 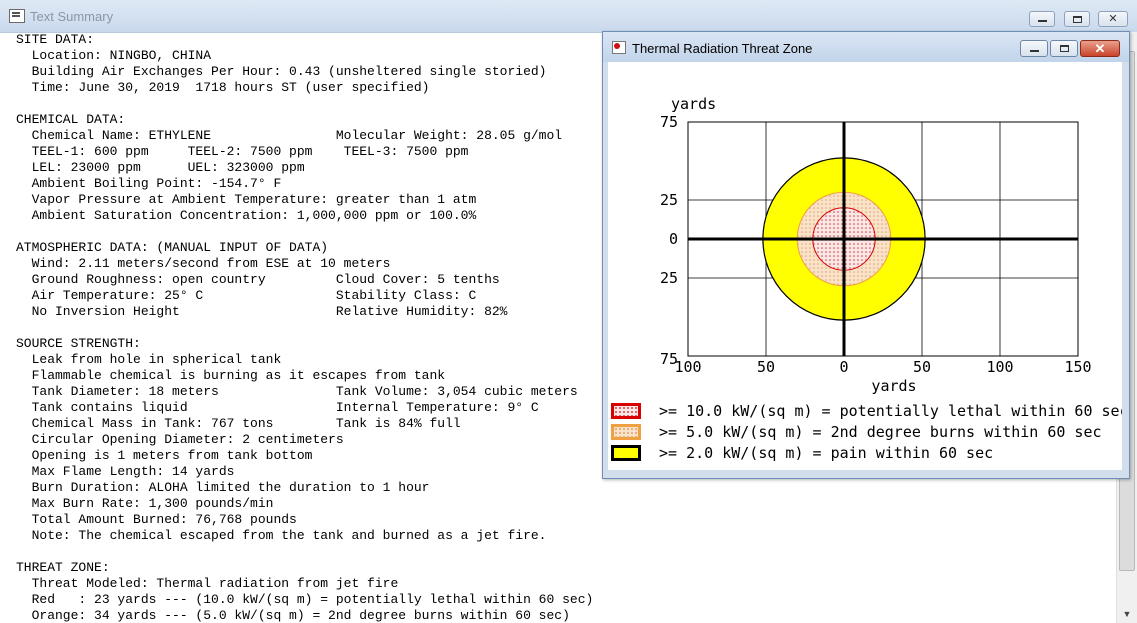 I want to click on threat-close-button: ✕, so click(x=1100, y=48).